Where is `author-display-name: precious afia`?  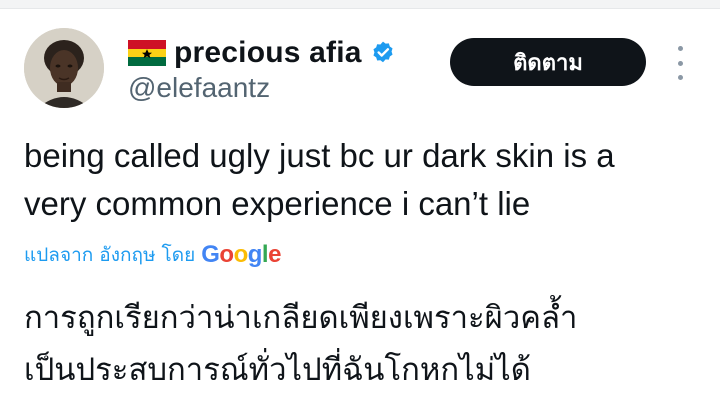 author-display-name: precious afia is located at coordinates (268, 53).